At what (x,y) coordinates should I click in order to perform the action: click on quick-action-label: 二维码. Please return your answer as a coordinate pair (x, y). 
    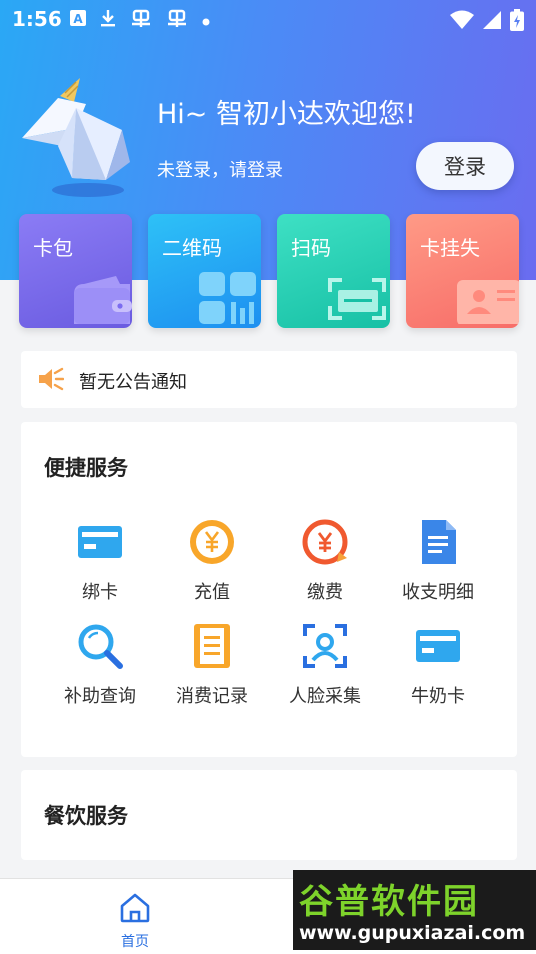
    Looking at the image, I should click on (192, 248).